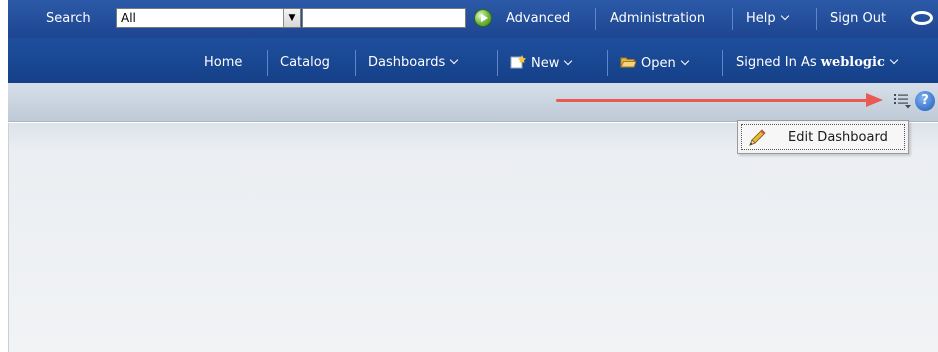 The image size is (938, 352). Describe the element at coordinates (628, 62) in the screenshot. I see `folder-icon` at that location.